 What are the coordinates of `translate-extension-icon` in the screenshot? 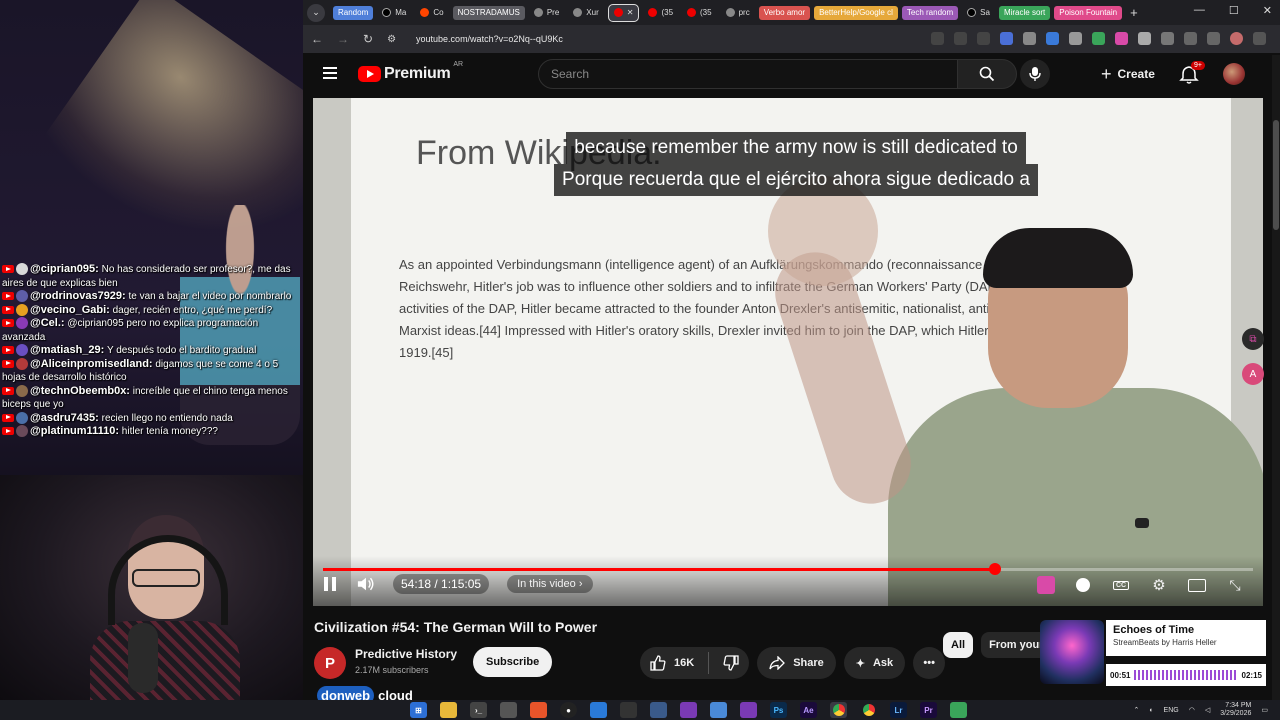 It's located at (1046, 585).